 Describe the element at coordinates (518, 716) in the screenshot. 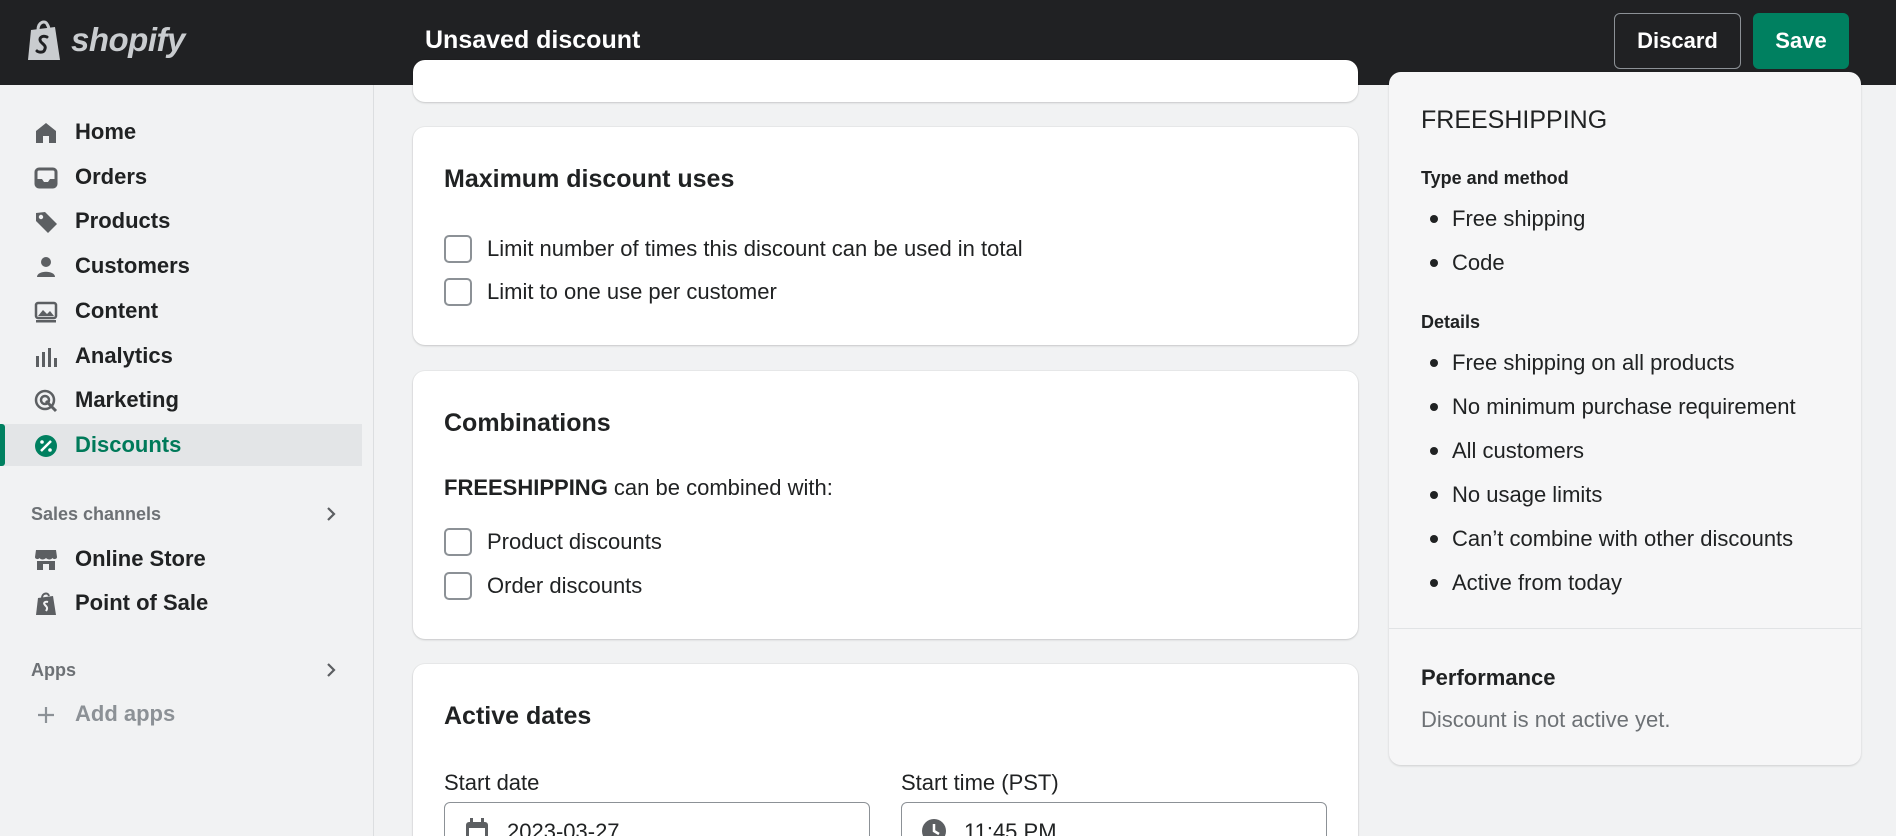

I see `active-dates-title: Active dates` at that location.